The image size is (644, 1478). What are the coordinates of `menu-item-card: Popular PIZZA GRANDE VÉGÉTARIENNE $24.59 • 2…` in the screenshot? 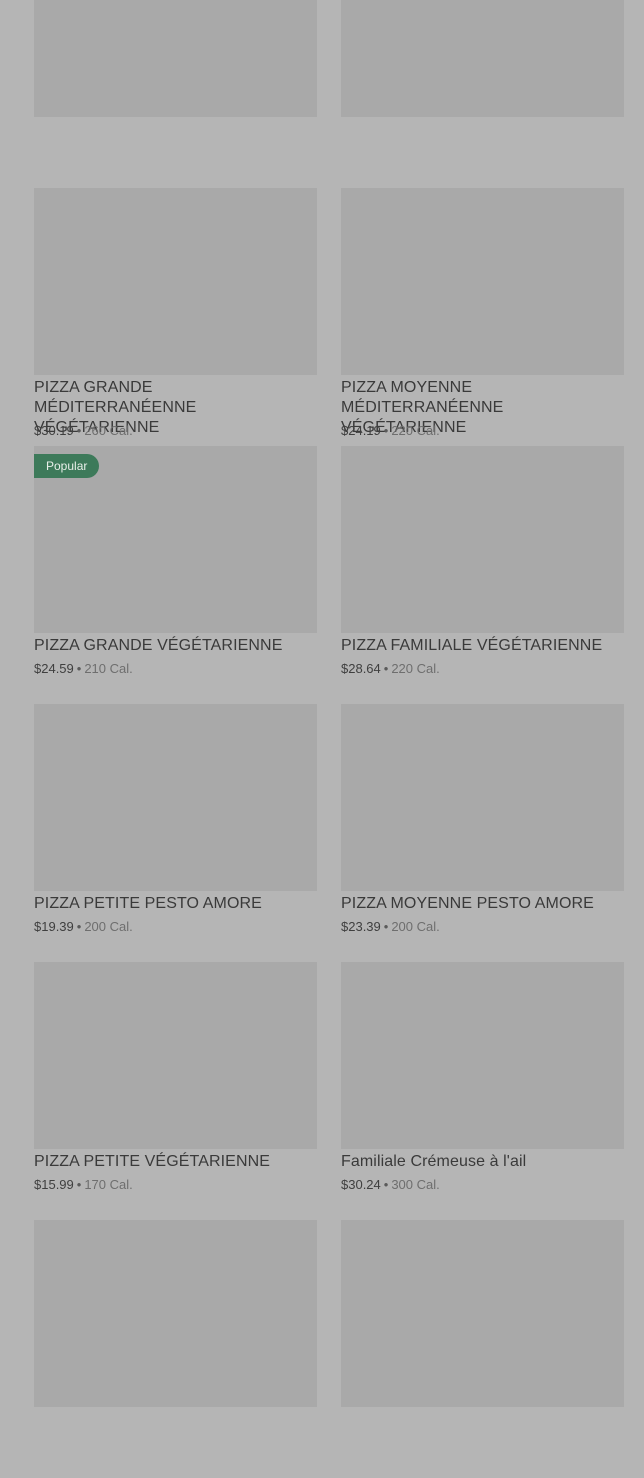 It's located at (175, 575).